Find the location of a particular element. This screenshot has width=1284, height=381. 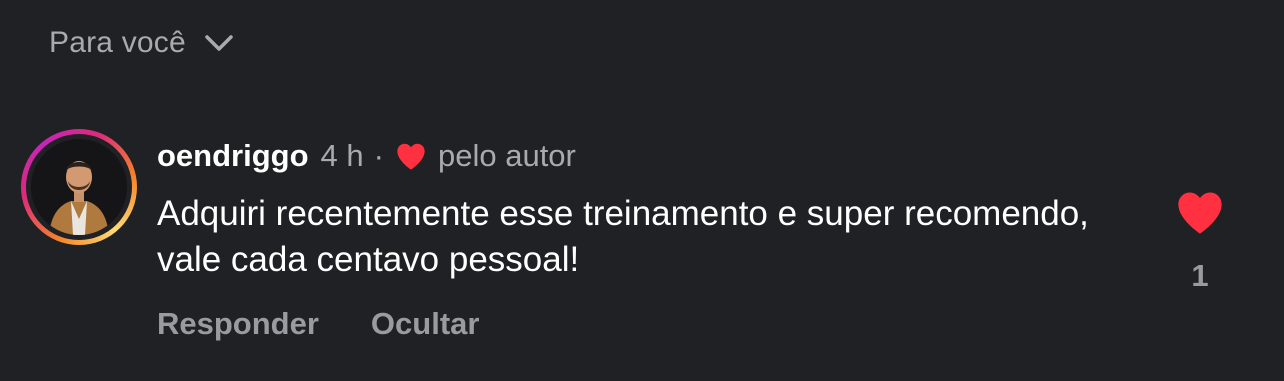

filter-label: Para você is located at coordinates (117, 42).